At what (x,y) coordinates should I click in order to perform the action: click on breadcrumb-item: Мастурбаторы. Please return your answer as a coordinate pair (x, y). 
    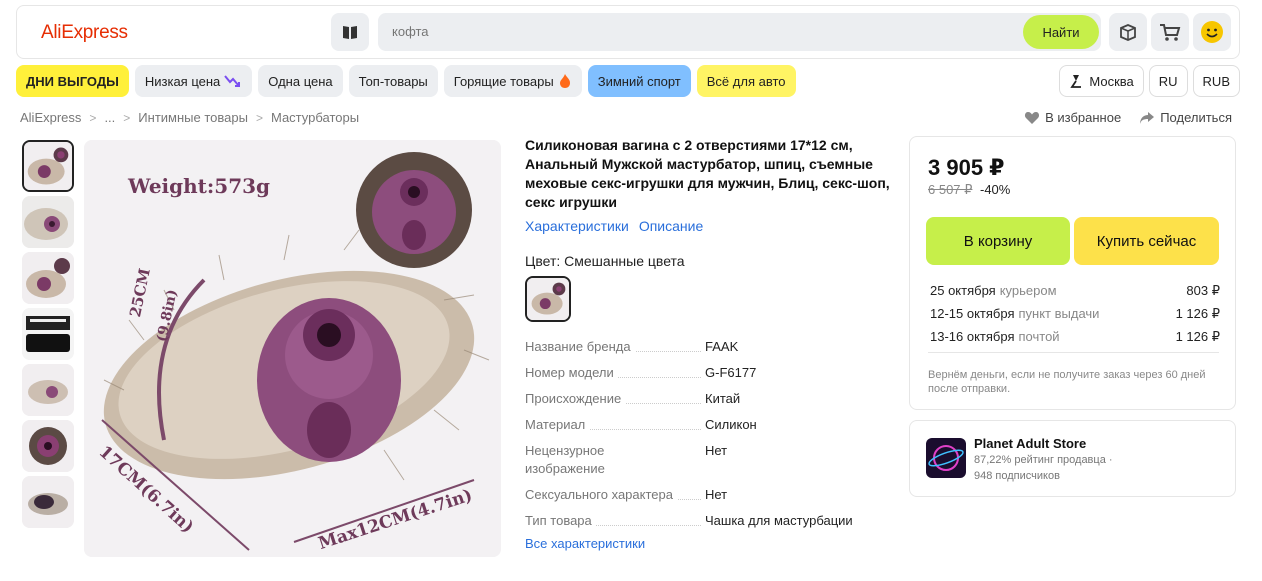
    Looking at the image, I should click on (315, 117).